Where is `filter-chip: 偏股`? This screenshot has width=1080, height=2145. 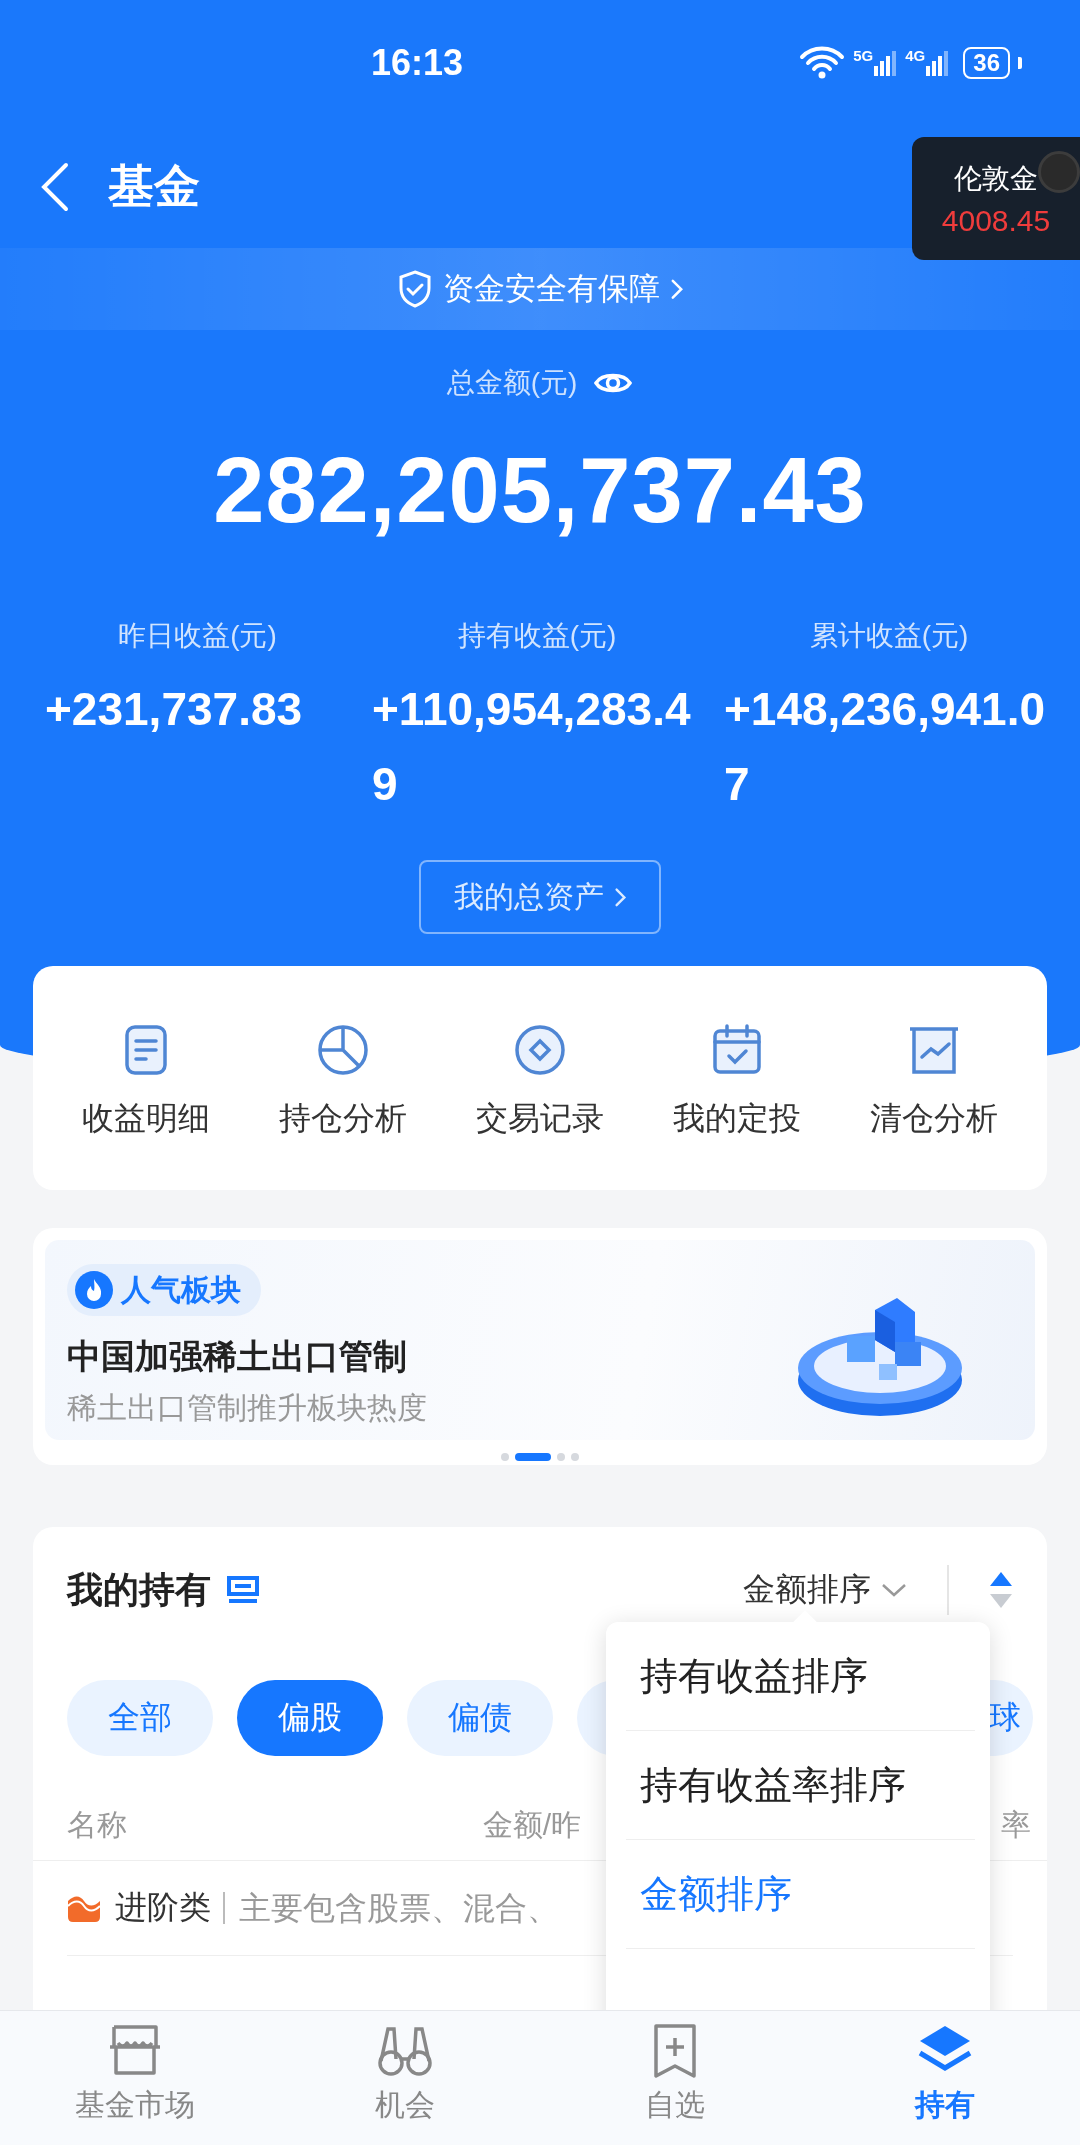
filter-chip: 偏股 is located at coordinates (310, 1718).